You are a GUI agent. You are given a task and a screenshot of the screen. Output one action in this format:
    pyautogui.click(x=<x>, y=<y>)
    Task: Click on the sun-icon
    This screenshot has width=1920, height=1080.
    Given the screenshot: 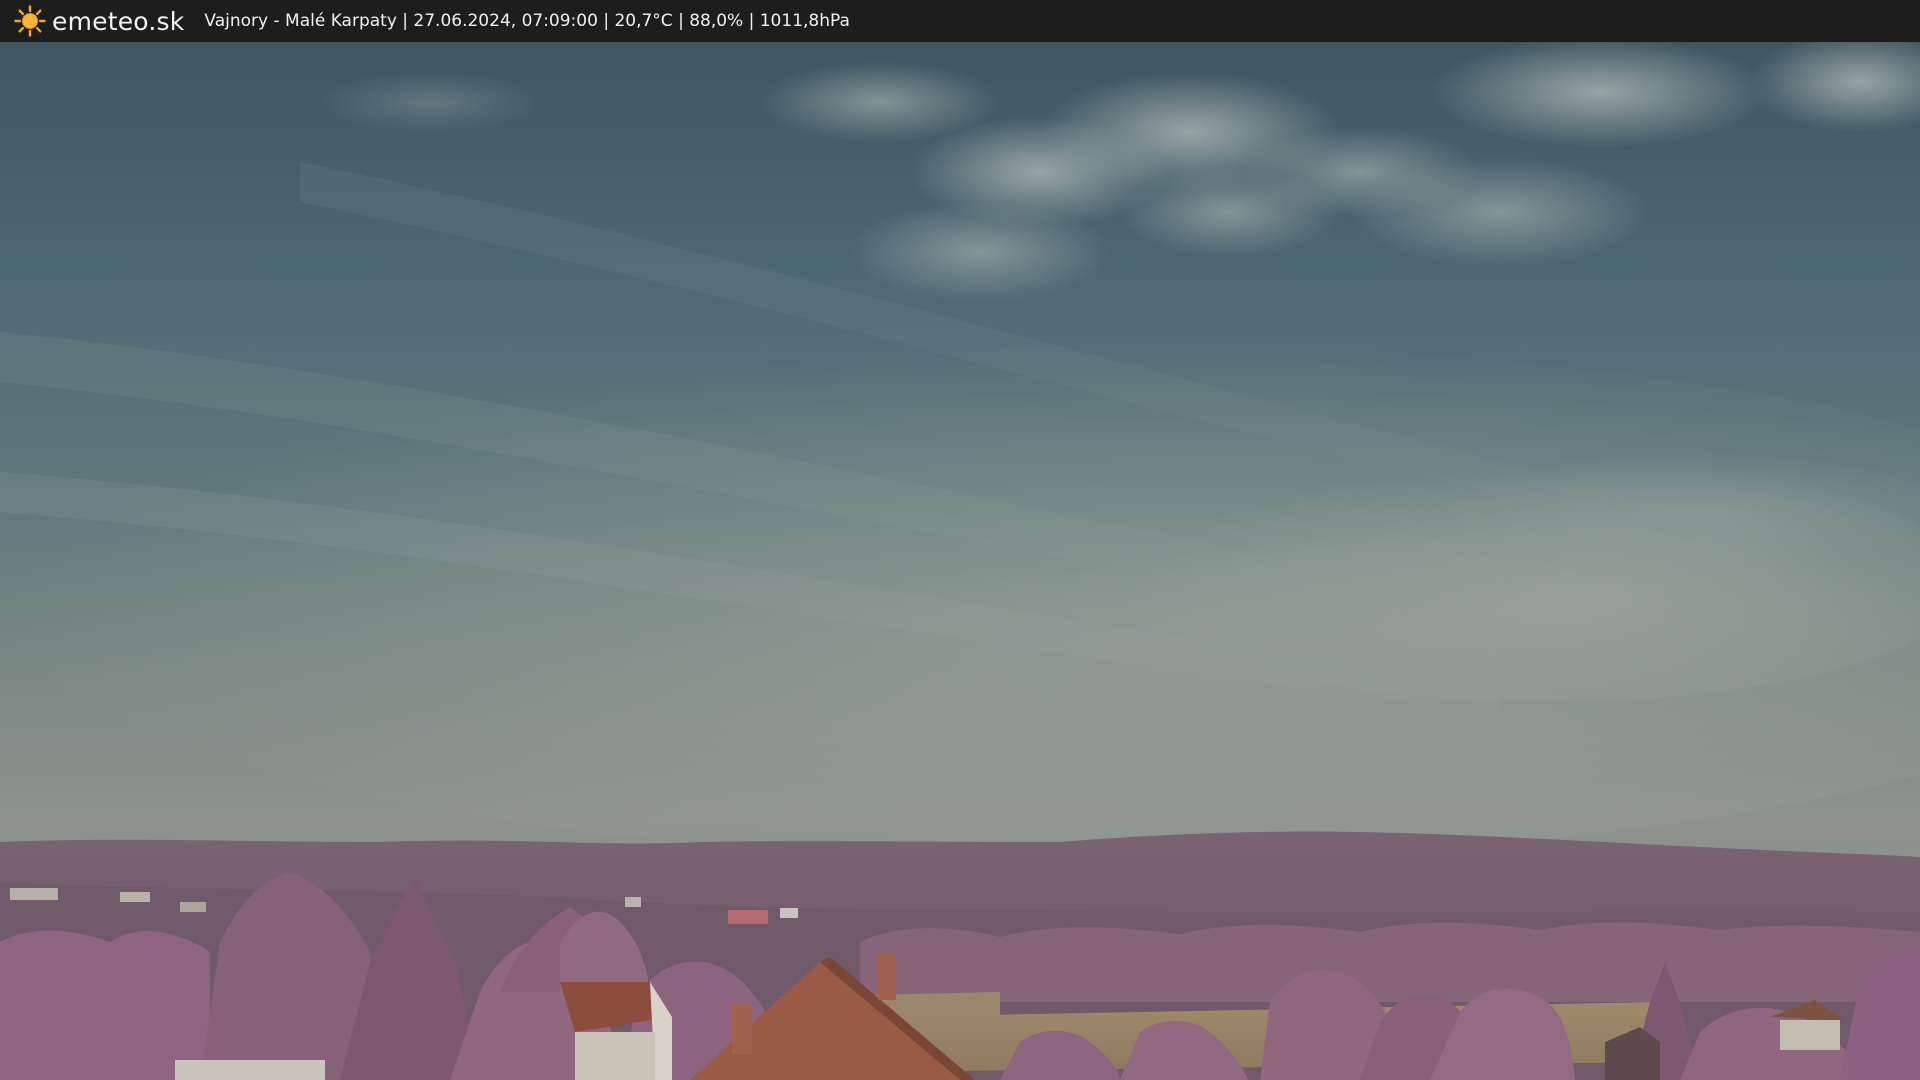 What is the action you would take?
    pyautogui.click(x=30, y=21)
    